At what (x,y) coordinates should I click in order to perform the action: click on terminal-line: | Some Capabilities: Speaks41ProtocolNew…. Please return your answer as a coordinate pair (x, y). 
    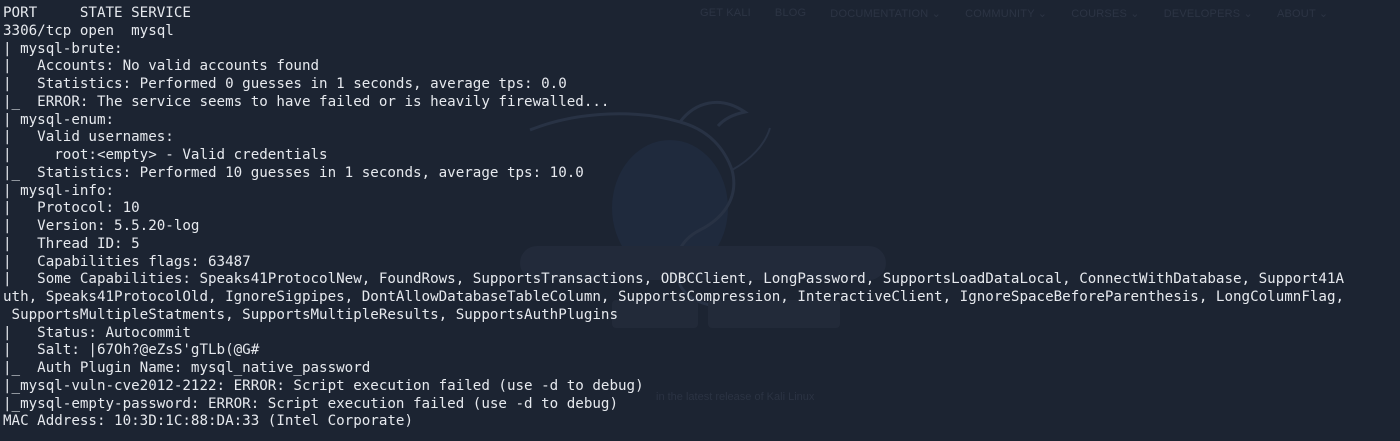
    Looking at the image, I should click on (674, 279).